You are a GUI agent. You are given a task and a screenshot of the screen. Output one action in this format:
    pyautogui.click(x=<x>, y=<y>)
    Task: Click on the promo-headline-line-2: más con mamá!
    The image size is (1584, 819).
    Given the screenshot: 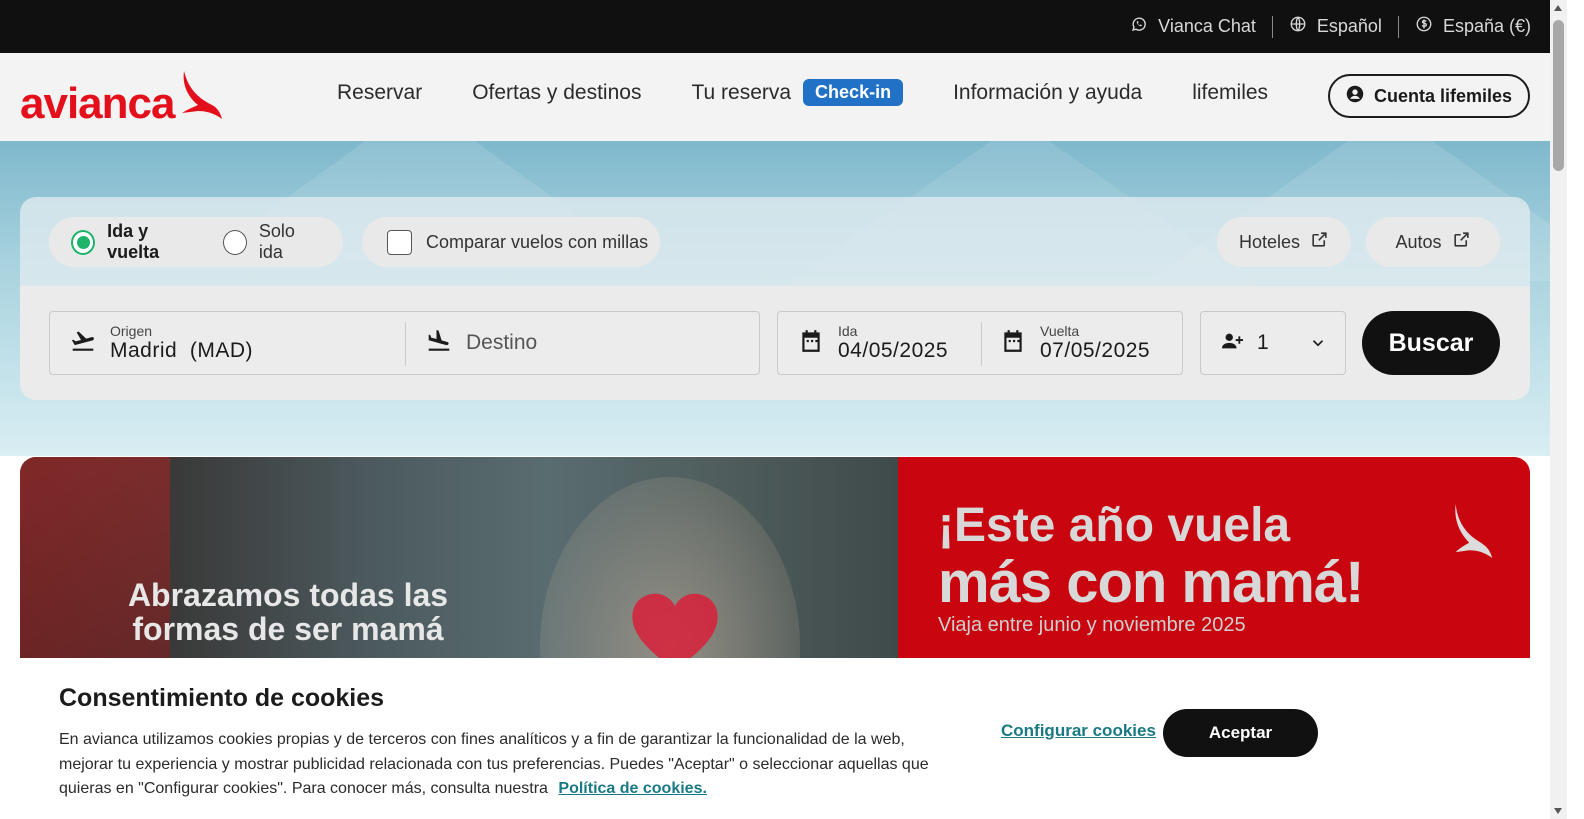 What is the action you would take?
    pyautogui.click(x=1151, y=582)
    